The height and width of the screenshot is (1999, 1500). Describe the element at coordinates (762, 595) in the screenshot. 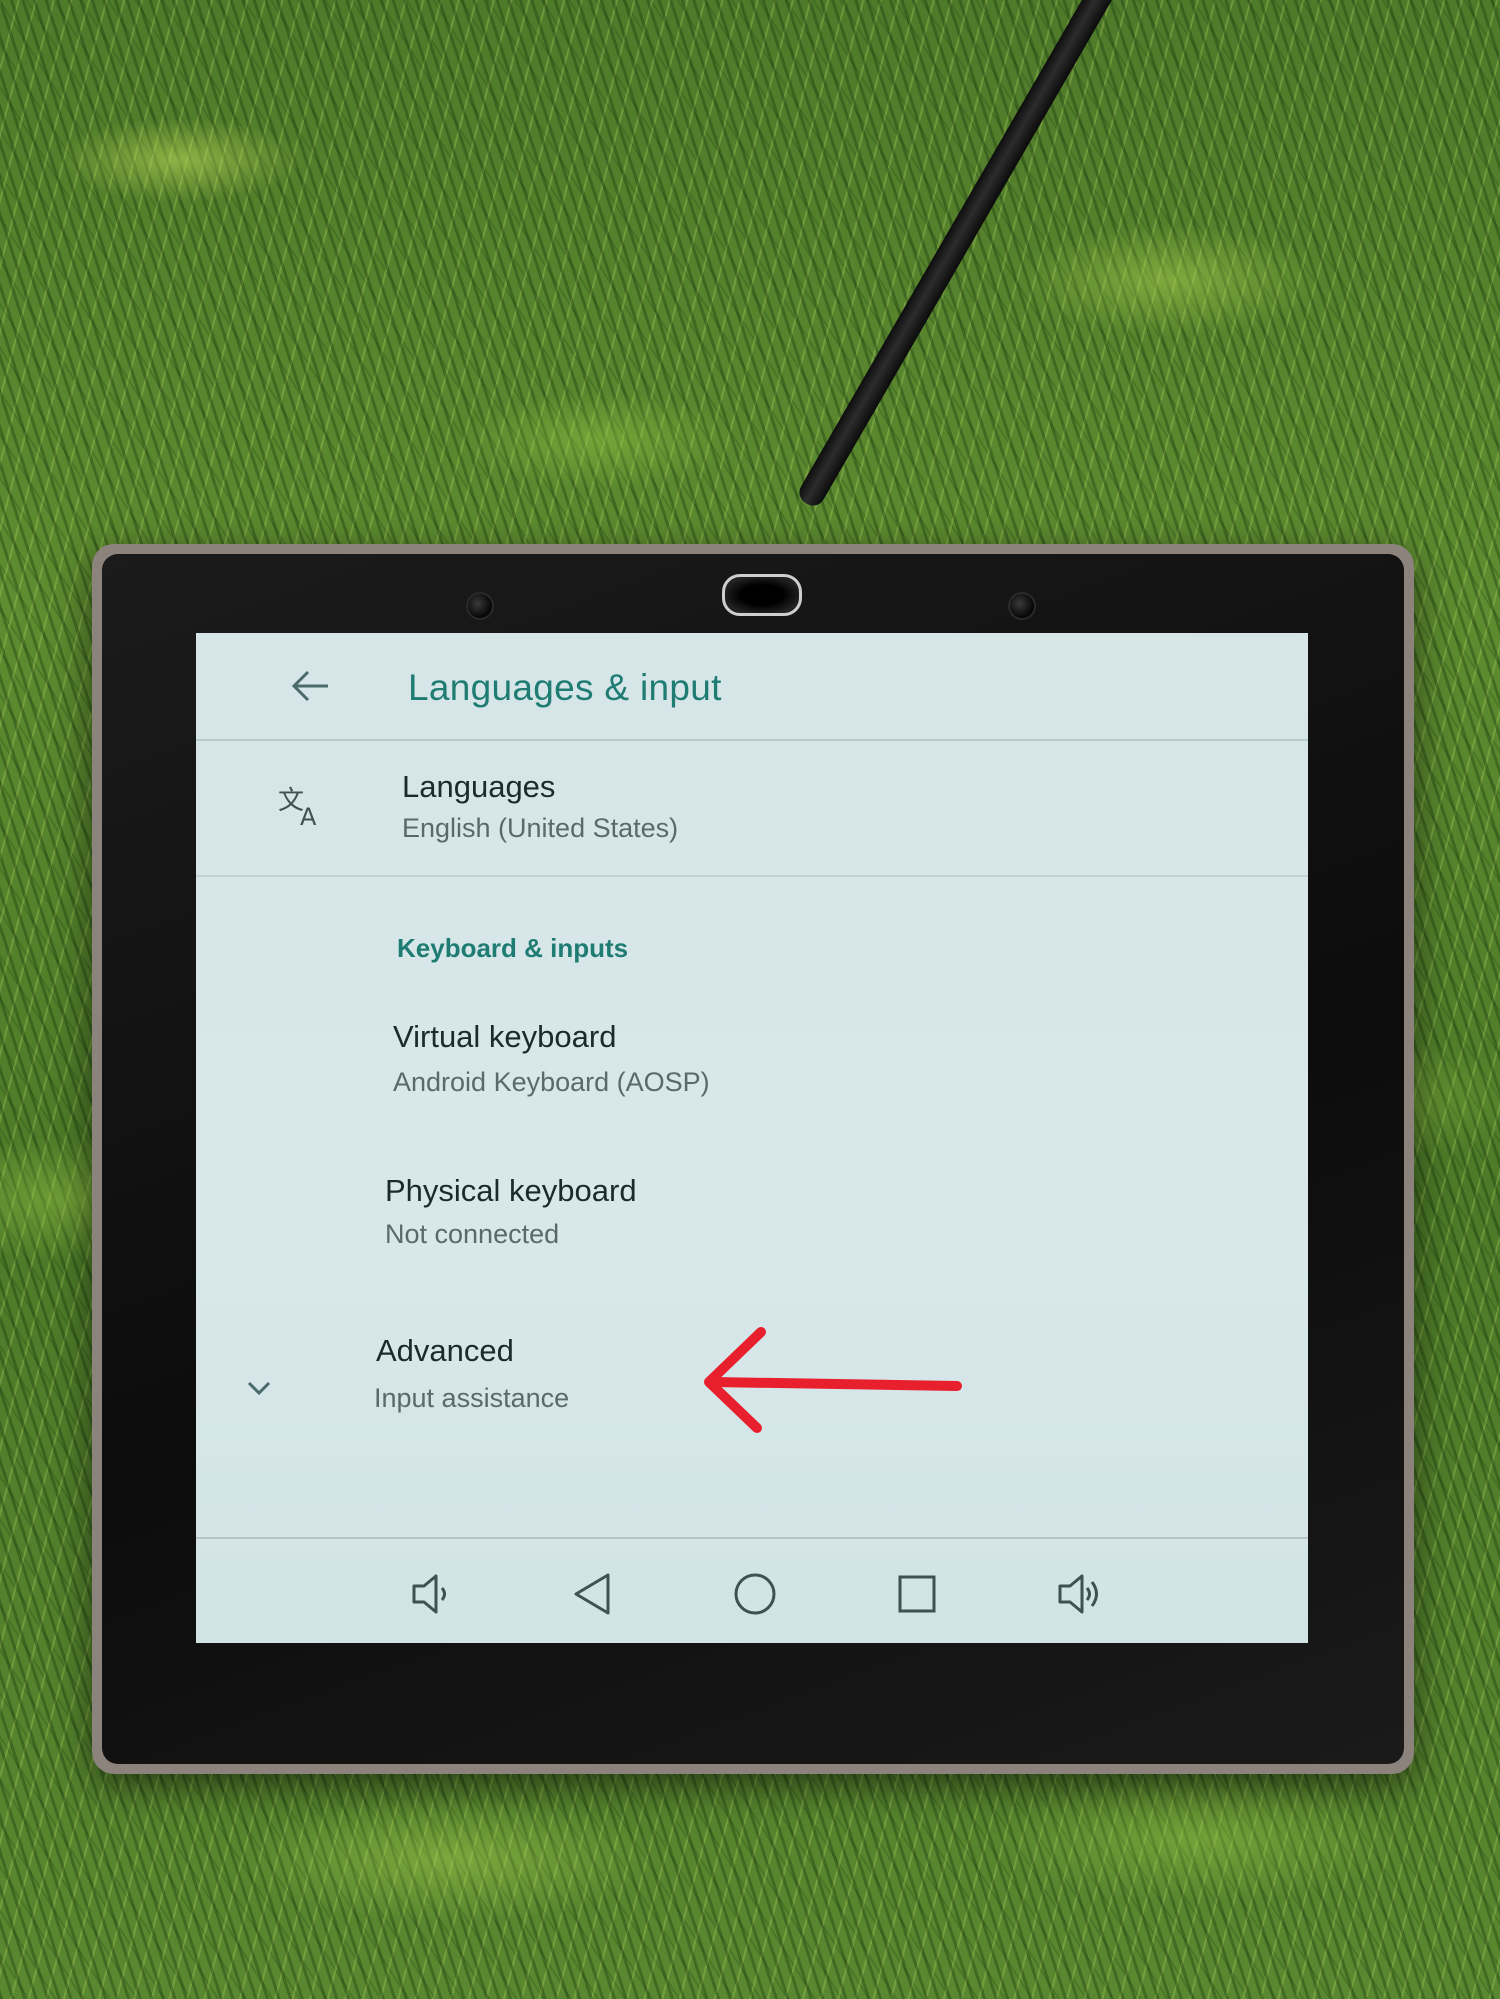

I see `front-camera` at that location.